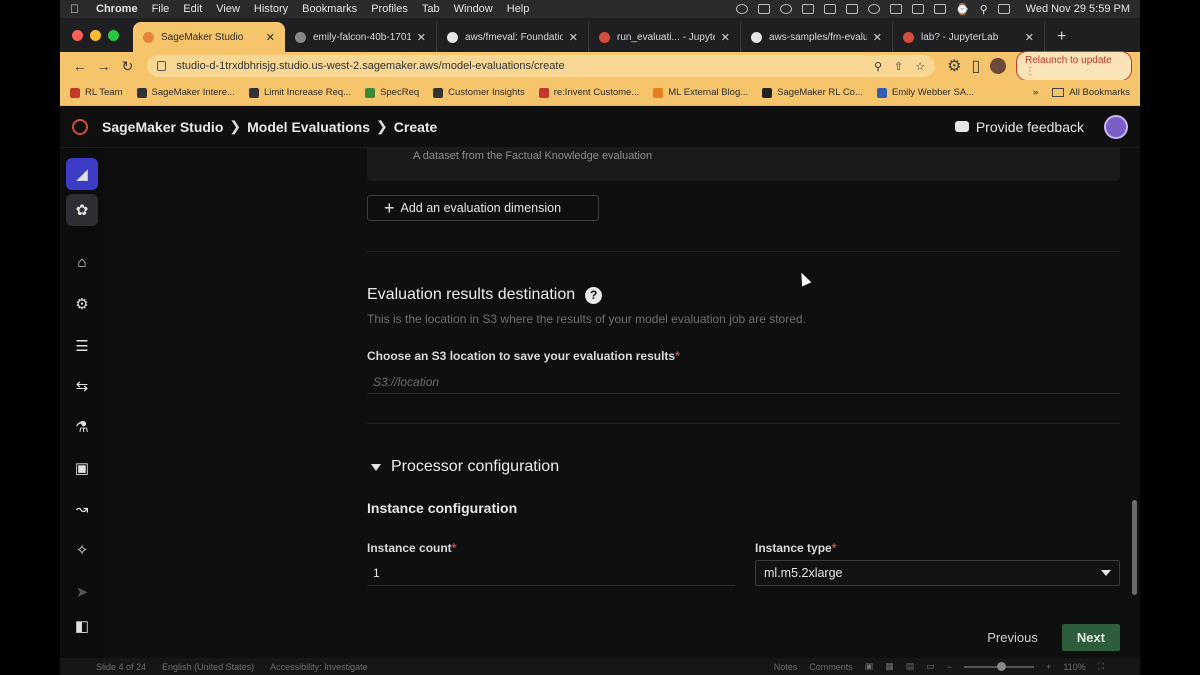  What do you see at coordinates (483, 208) in the screenshot?
I see `add-evaluation-dimension-button: + Add an evaluation dimension` at bounding box center [483, 208].